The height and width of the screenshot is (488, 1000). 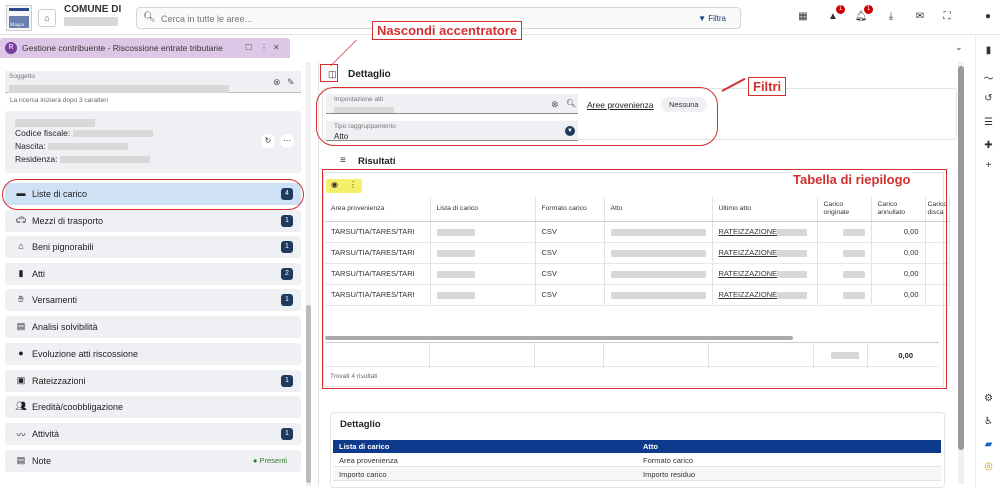 I want to click on detail-row: Area provenienza Formato carico, so click(x=637, y=460).